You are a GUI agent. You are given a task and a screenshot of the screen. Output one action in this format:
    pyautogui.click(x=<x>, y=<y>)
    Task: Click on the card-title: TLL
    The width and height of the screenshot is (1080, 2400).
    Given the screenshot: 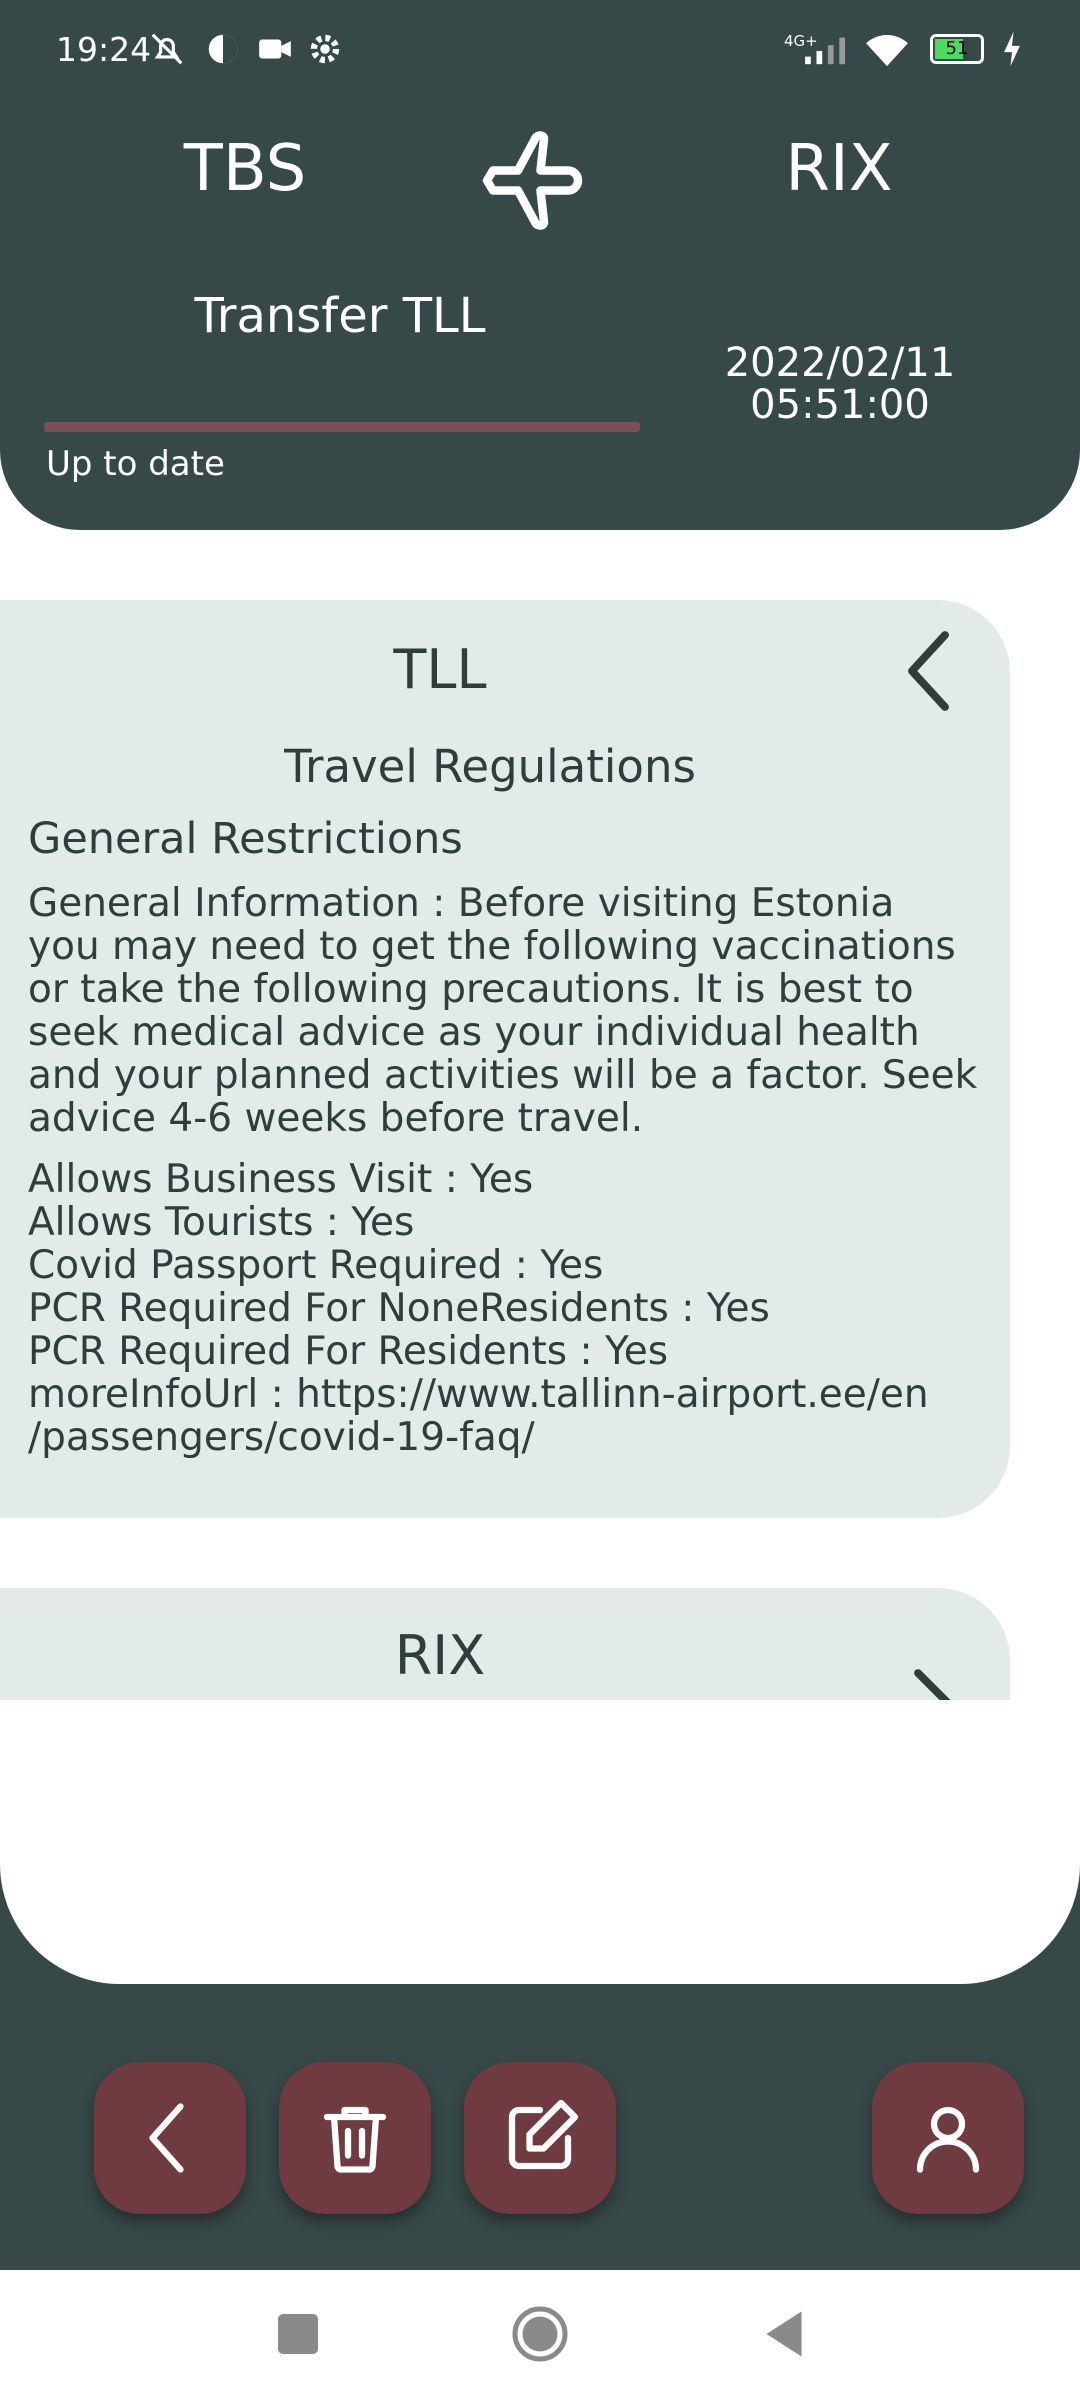 What is the action you would take?
    pyautogui.click(x=440, y=669)
    